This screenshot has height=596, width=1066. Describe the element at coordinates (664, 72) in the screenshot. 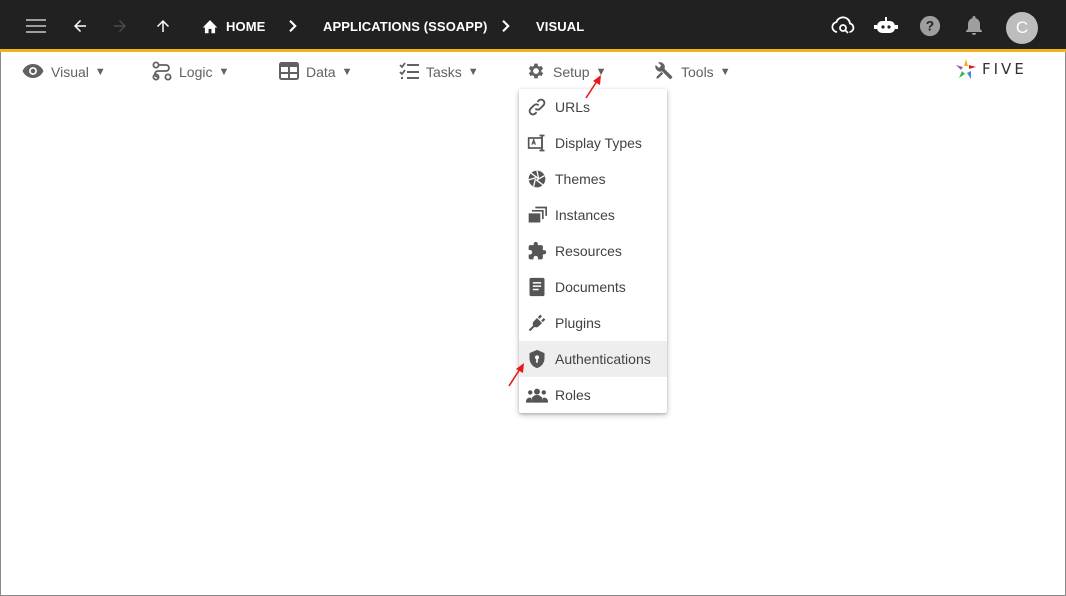

I see `tools-icon` at that location.